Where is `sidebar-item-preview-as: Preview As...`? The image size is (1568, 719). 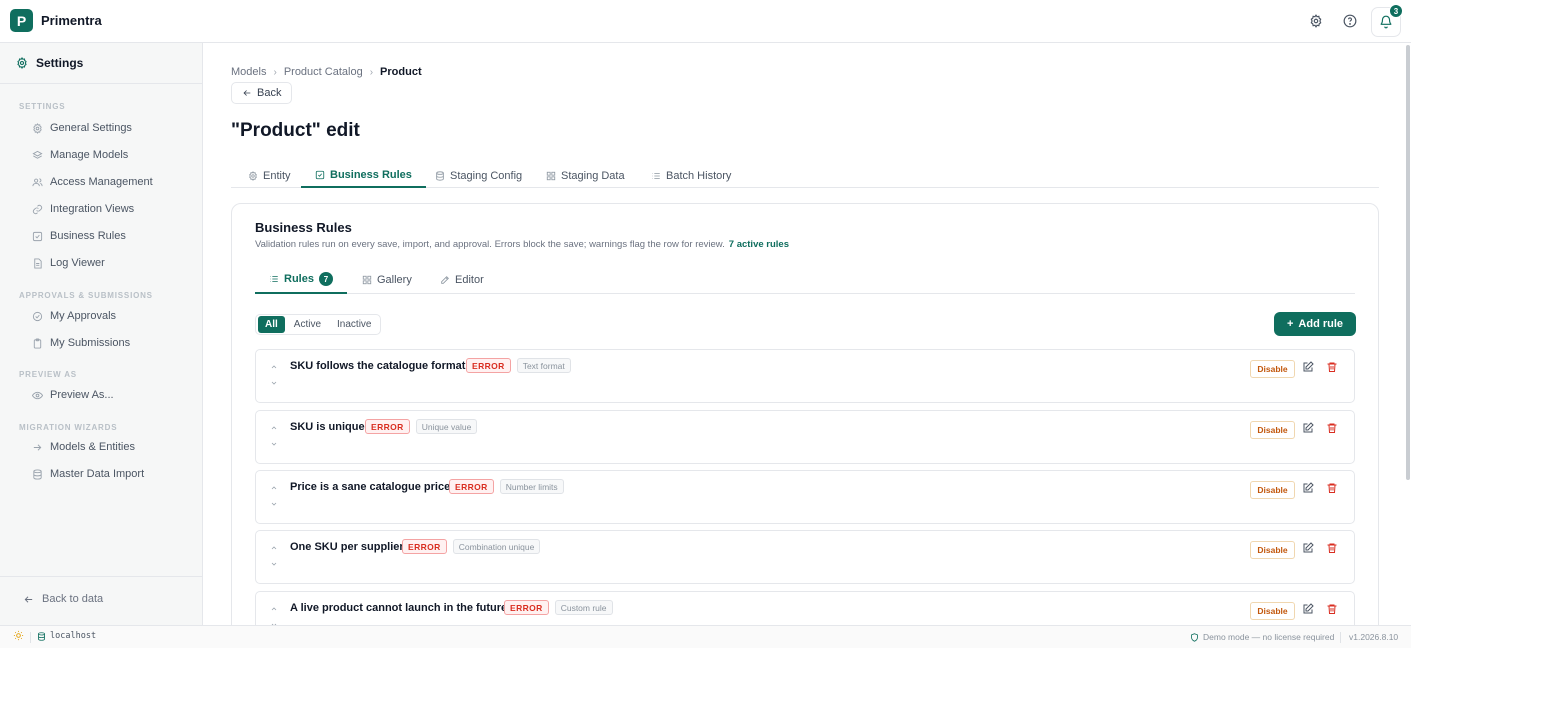
sidebar-item-preview-as: Preview As... is located at coordinates (73, 395).